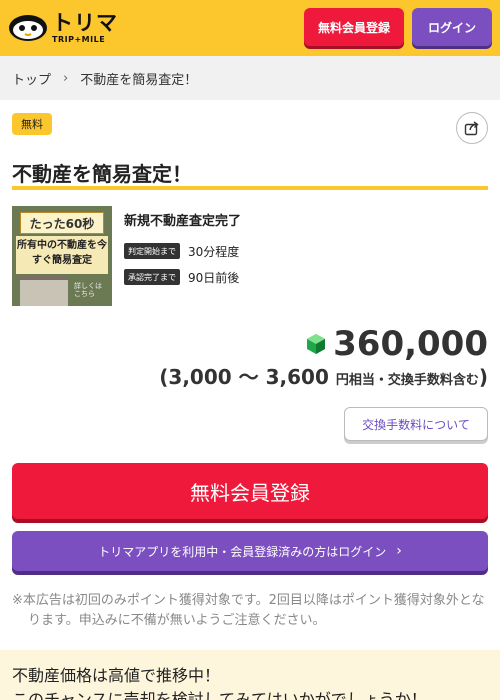 The height and width of the screenshot is (700, 500). Describe the element at coordinates (410, 344) in the screenshot. I see `point-value: 360,000` at that location.